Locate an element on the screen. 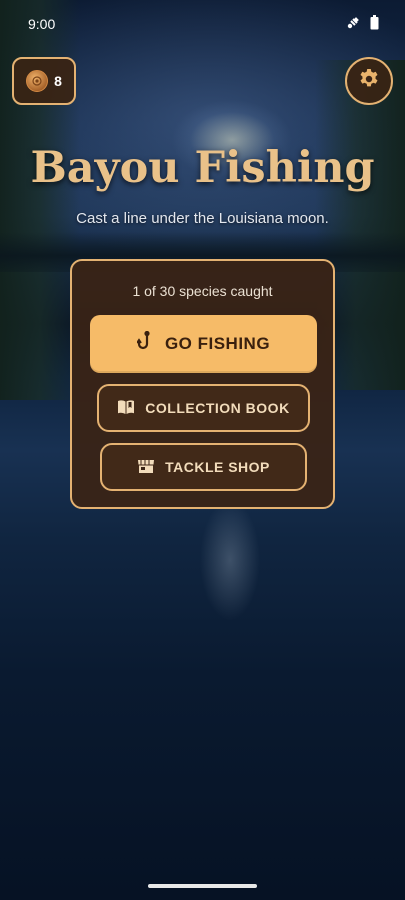 The width and height of the screenshot is (405, 900). battery-icon is located at coordinates (374, 22).